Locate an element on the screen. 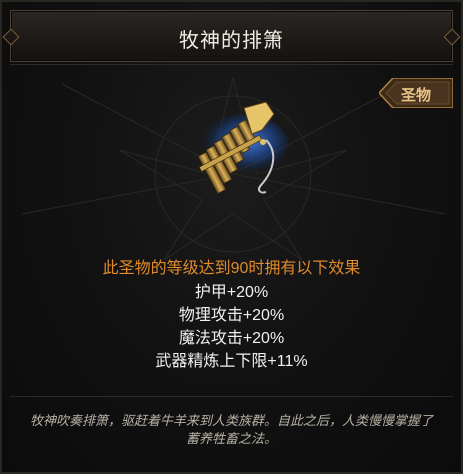 This screenshot has width=463, height=474. lore-divider is located at coordinates (231, 396).